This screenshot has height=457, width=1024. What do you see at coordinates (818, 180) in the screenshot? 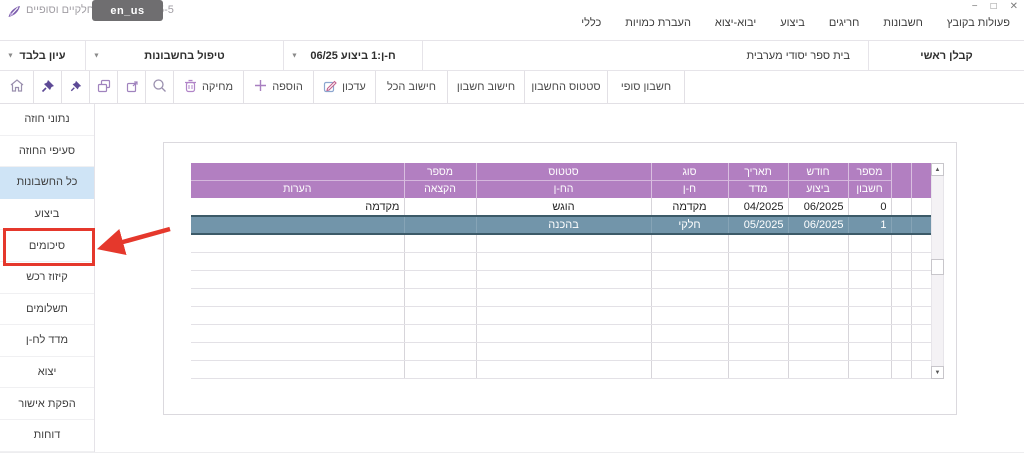
I see `header-execution-month: חודש ביצוע` at bounding box center [818, 180].